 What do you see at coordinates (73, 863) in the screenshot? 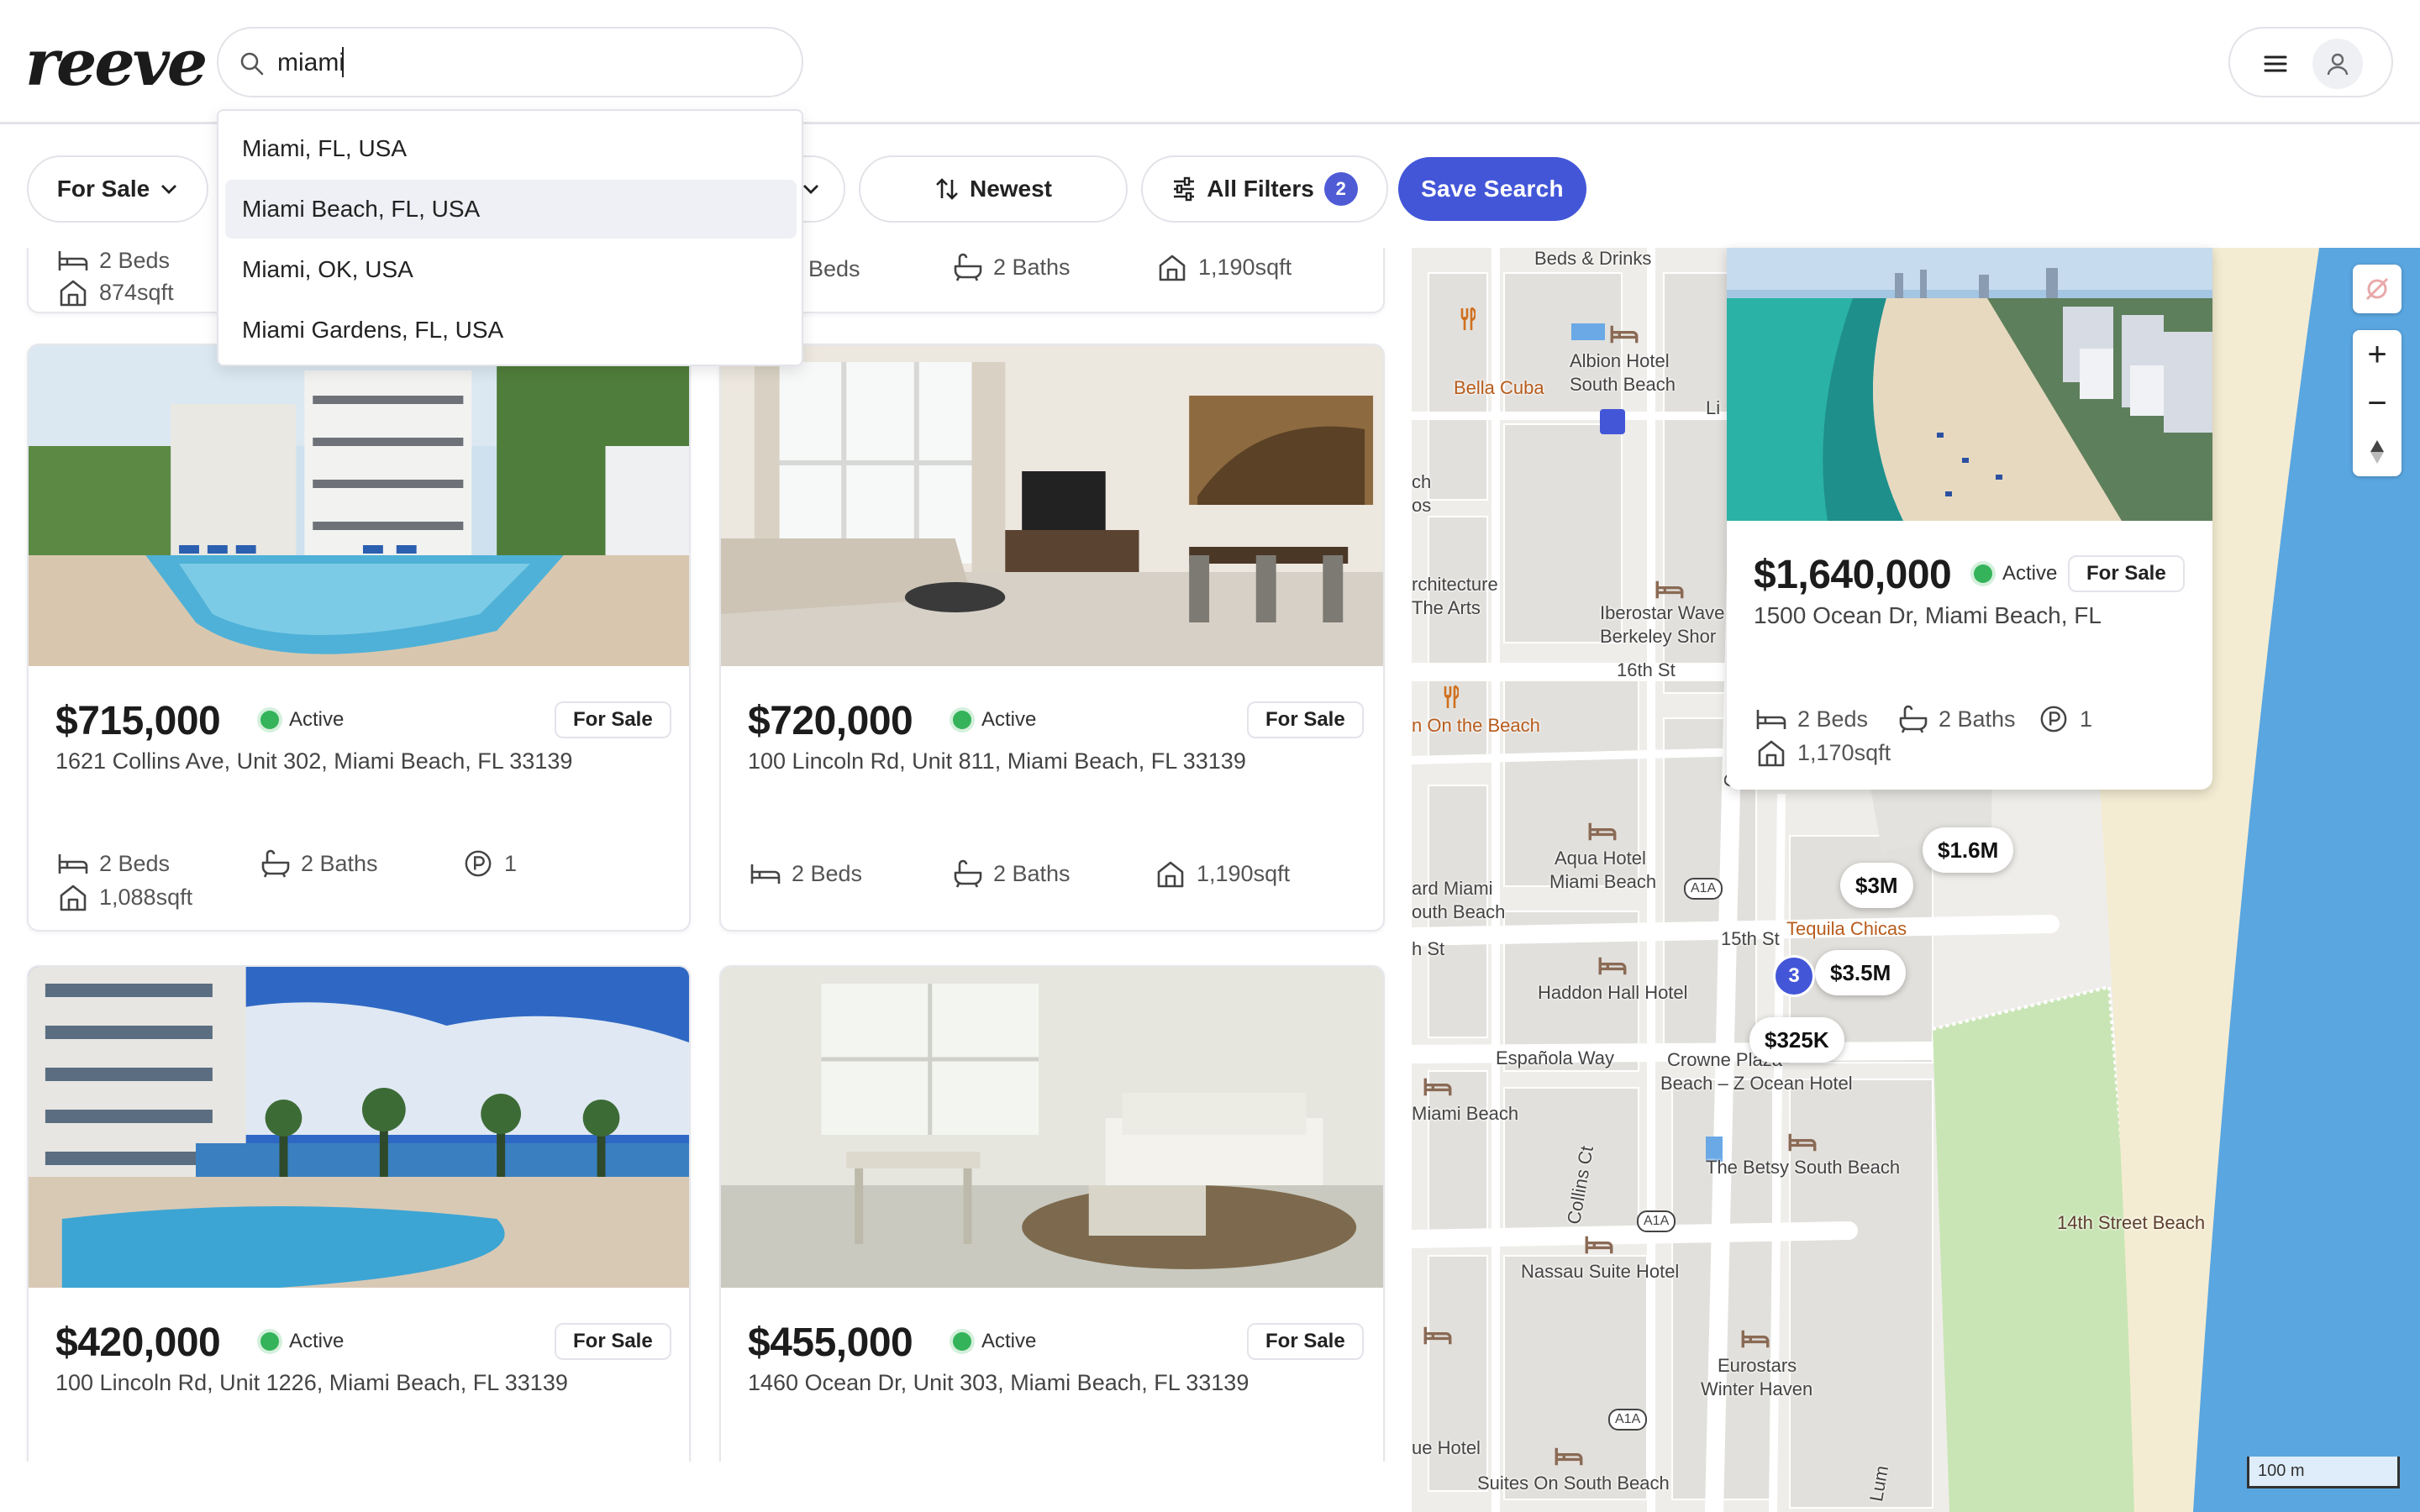
I see `bed-icon` at bounding box center [73, 863].